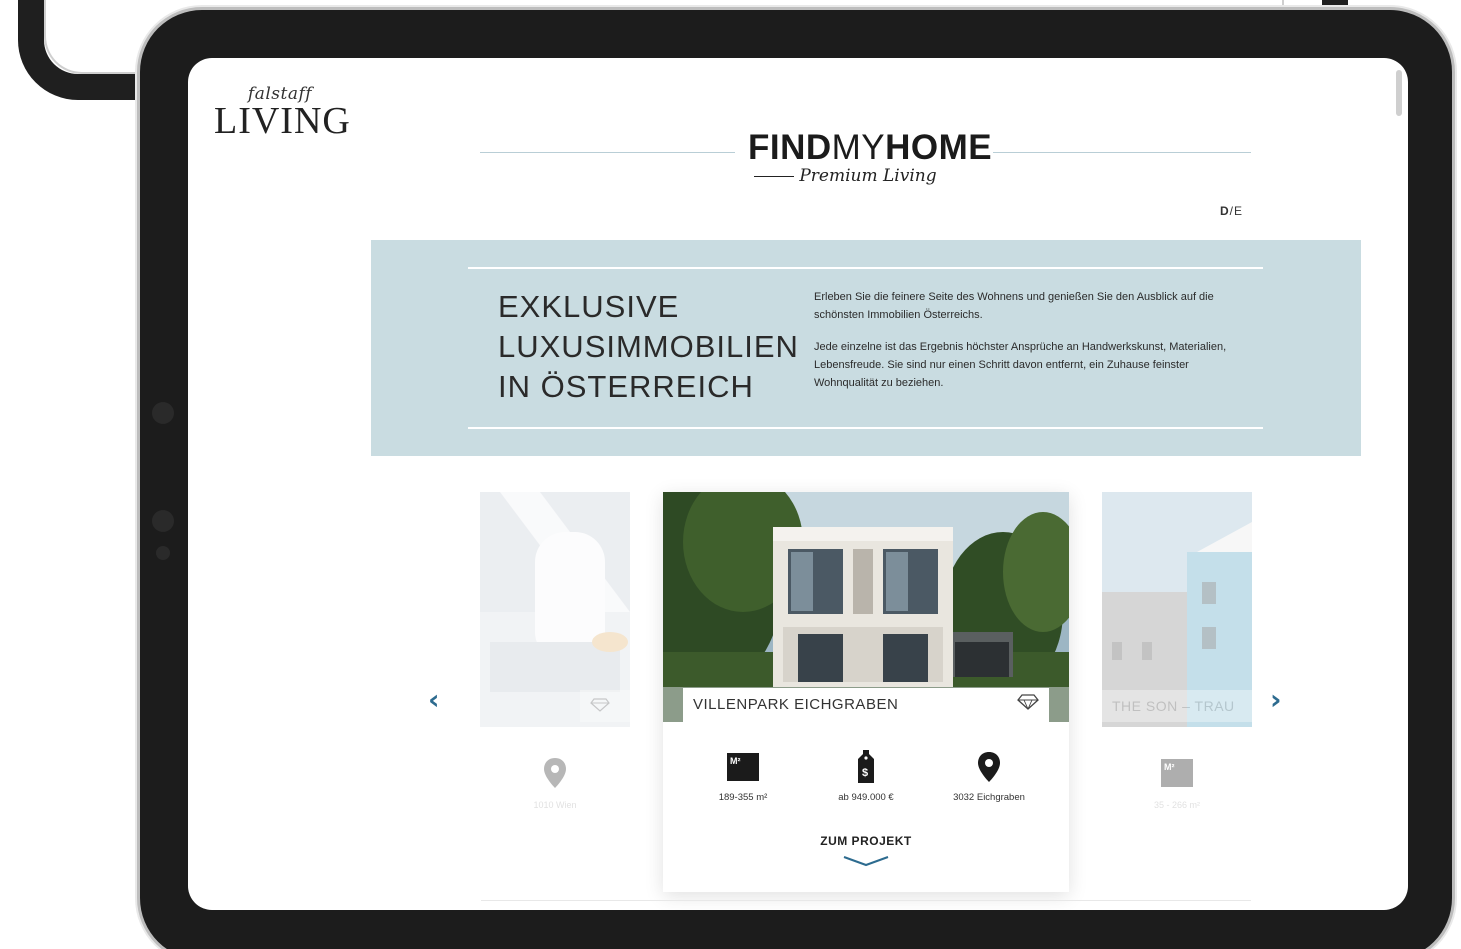 The width and height of the screenshot is (1461, 949). Describe the element at coordinates (989, 797) in the screenshot. I see `property-location: 3032 Eichgraben` at that location.